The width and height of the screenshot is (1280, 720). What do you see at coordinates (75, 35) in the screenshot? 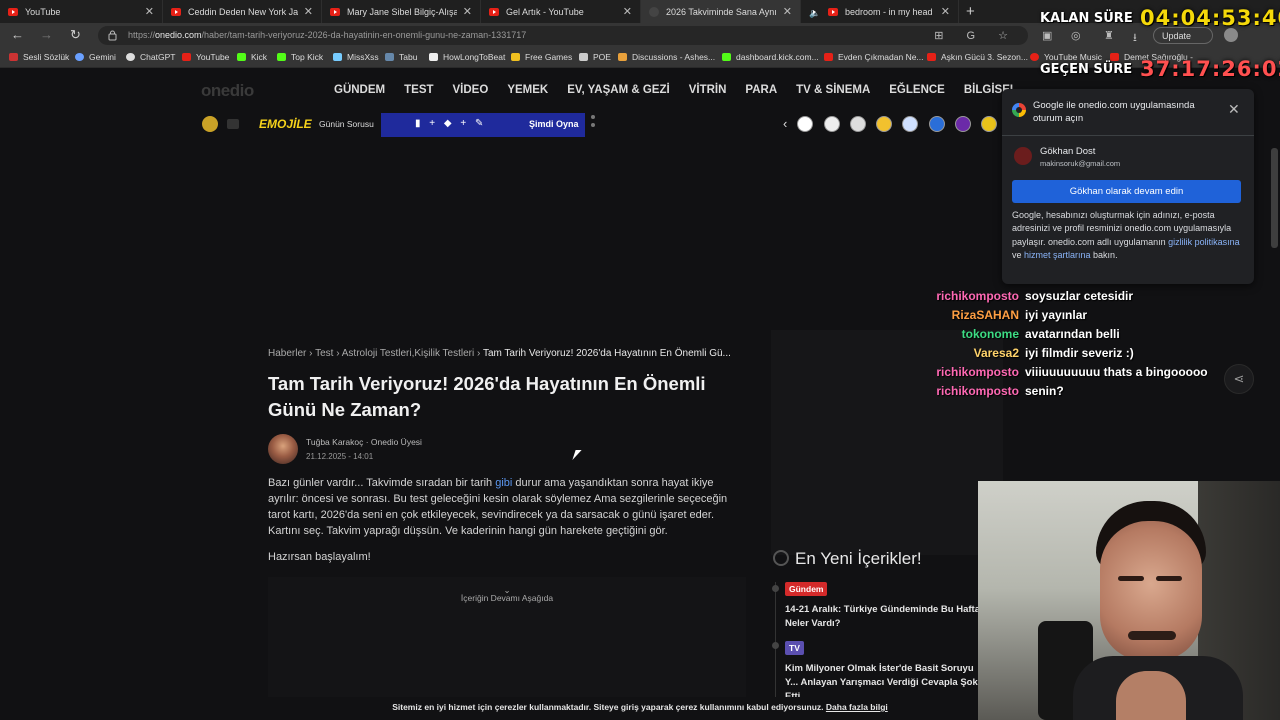
I see `reload-icon: ↻` at bounding box center [75, 35].